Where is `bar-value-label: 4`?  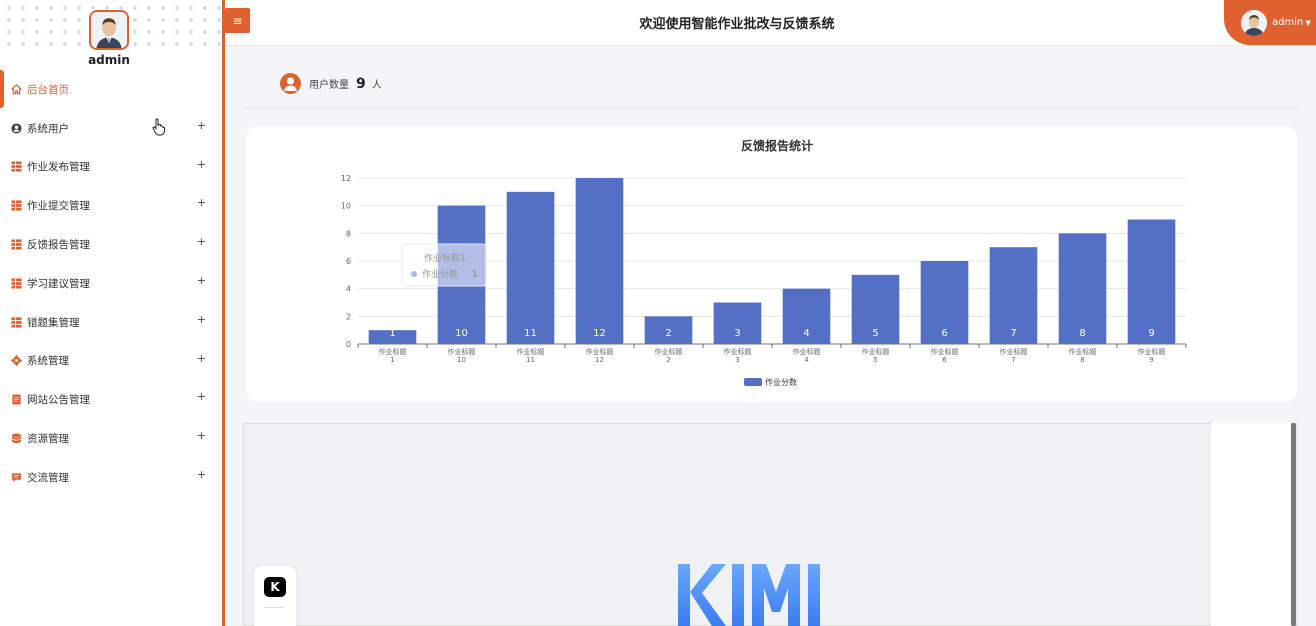
bar-value-label: 4 is located at coordinates (806, 333).